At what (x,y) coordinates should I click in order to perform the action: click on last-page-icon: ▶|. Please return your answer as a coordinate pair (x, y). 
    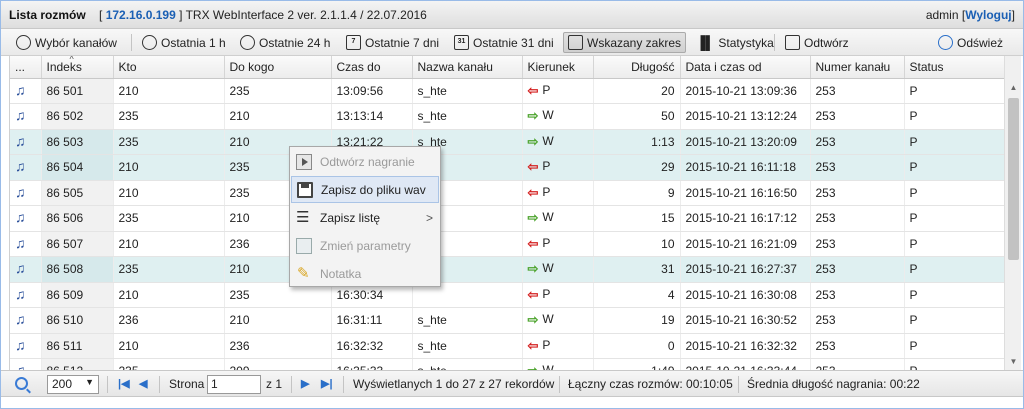
    Looking at the image, I should click on (327, 383).